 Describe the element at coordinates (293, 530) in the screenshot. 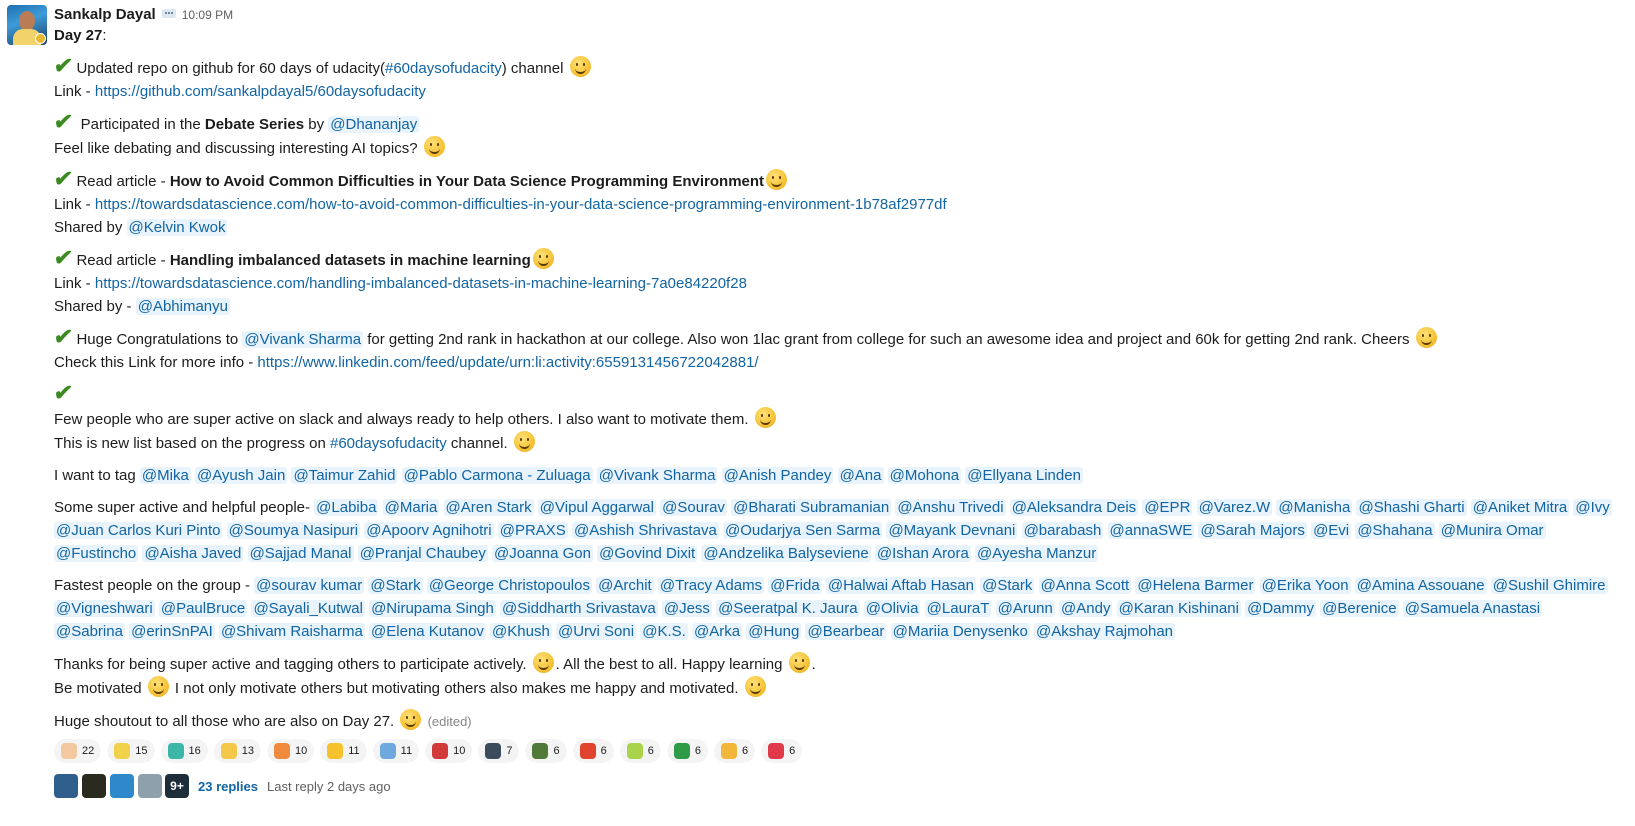

I see `mention: @Soumya Nasipuri` at that location.